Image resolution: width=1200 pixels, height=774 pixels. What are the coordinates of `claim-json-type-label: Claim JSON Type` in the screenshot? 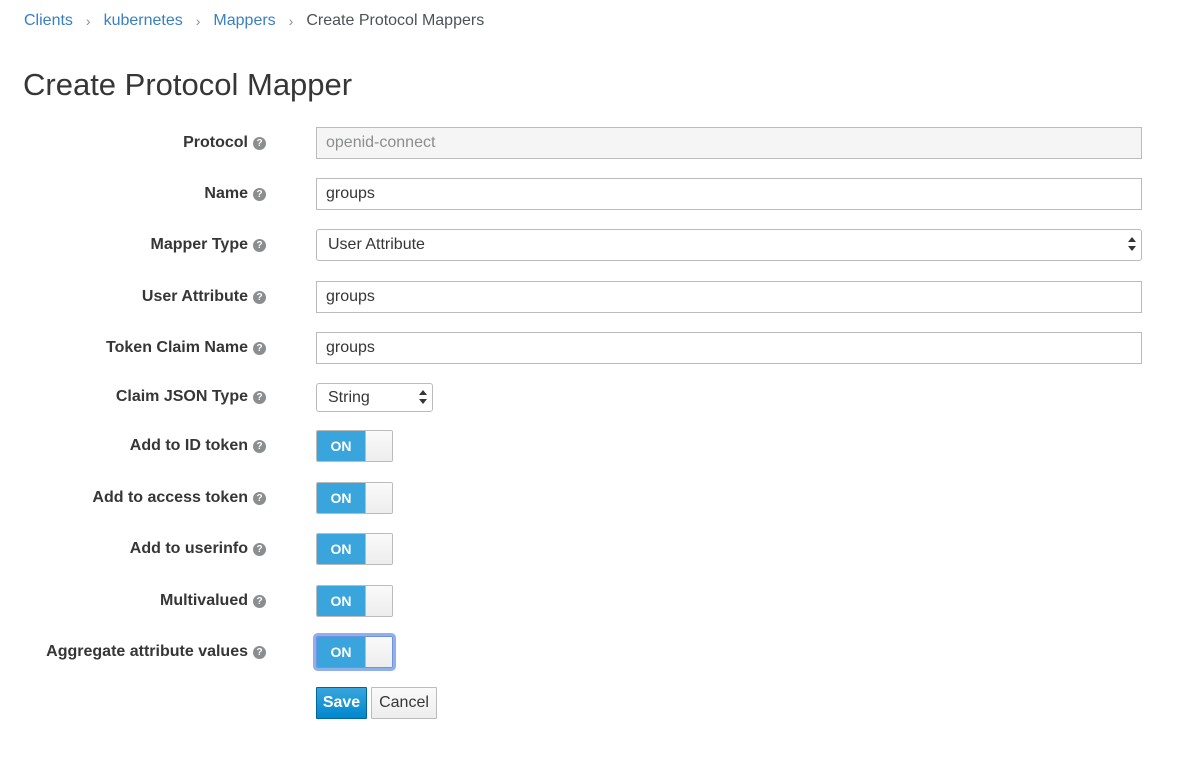 It's located at (181, 396).